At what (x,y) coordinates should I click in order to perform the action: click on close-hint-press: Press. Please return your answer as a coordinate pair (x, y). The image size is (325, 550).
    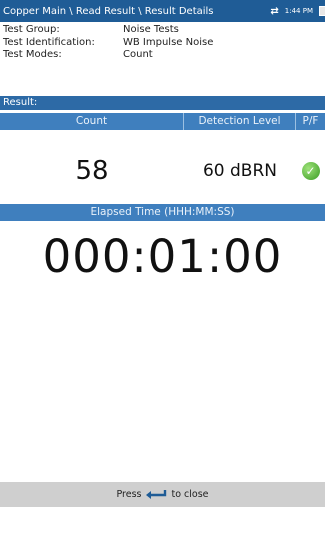
    Looking at the image, I should click on (129, 494).